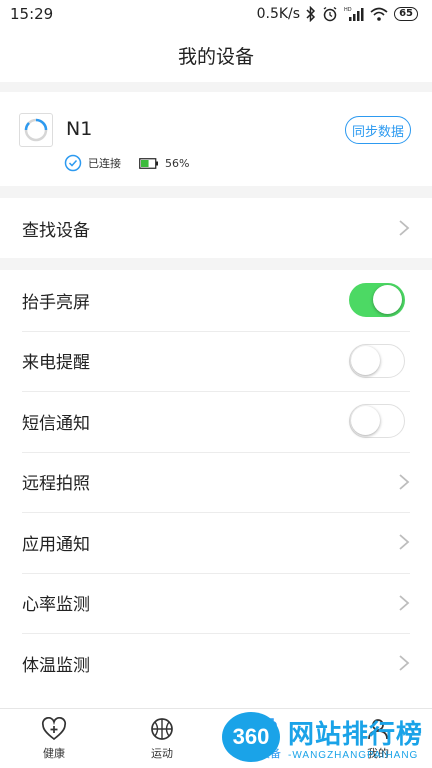 Image resolution: width=432 pixels, height=768 pixels. What do you see at coordinates (126, 163) in the screenshot?
I see `connection-row: 已连接 56%` at bounding box center [126, 163].